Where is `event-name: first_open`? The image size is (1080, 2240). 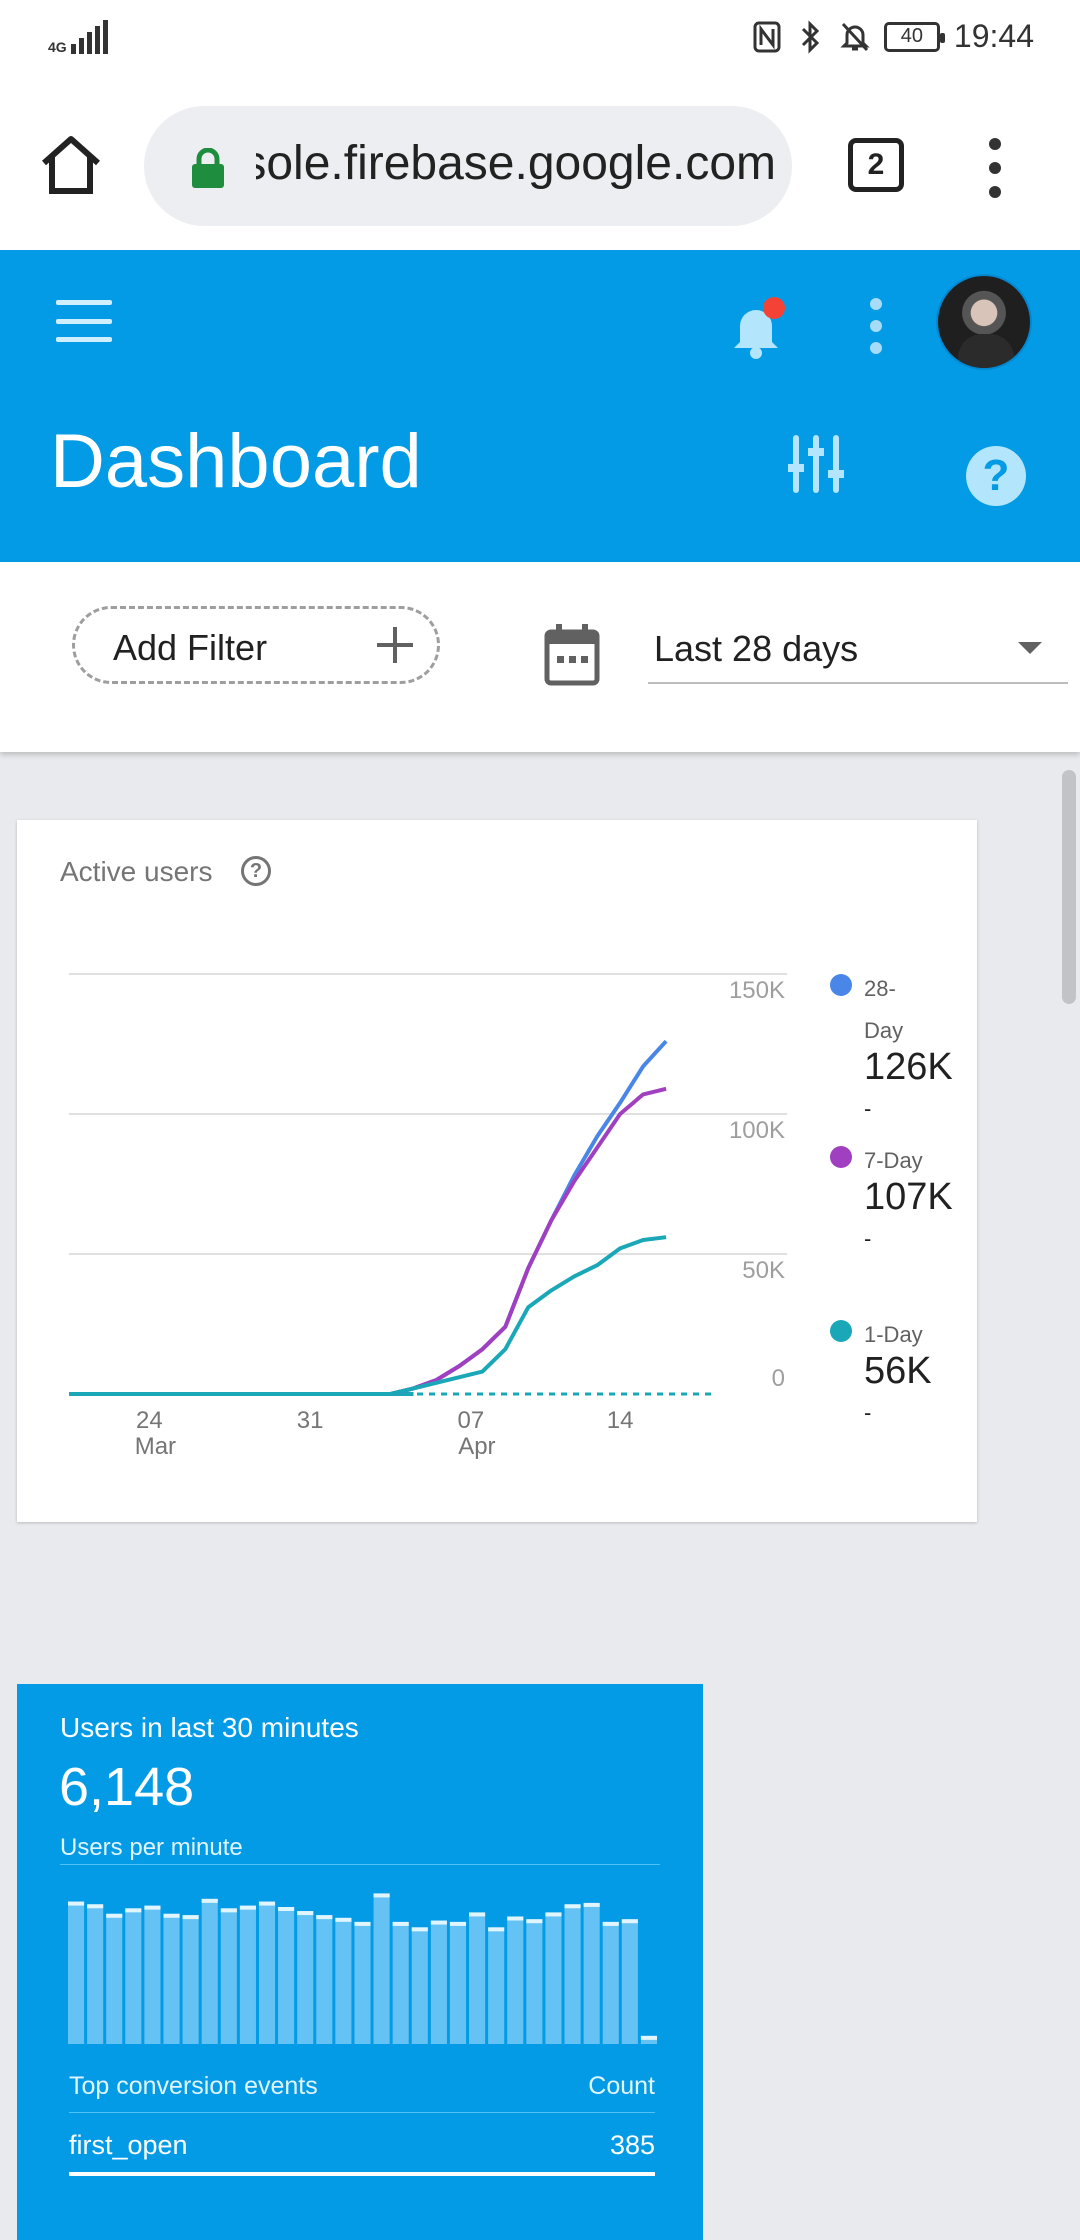
event-name: first_open is located at coordinates (128, 2145).